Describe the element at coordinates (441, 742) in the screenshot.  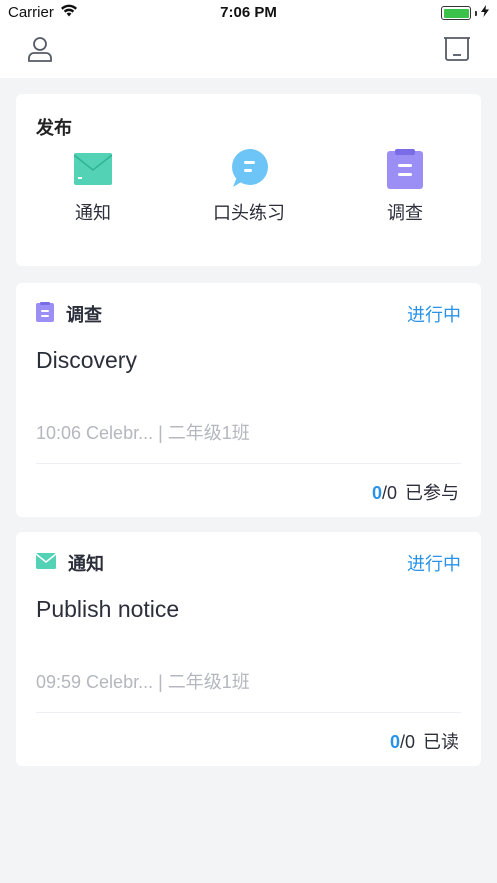
I see `count-label: 已读` at that location.